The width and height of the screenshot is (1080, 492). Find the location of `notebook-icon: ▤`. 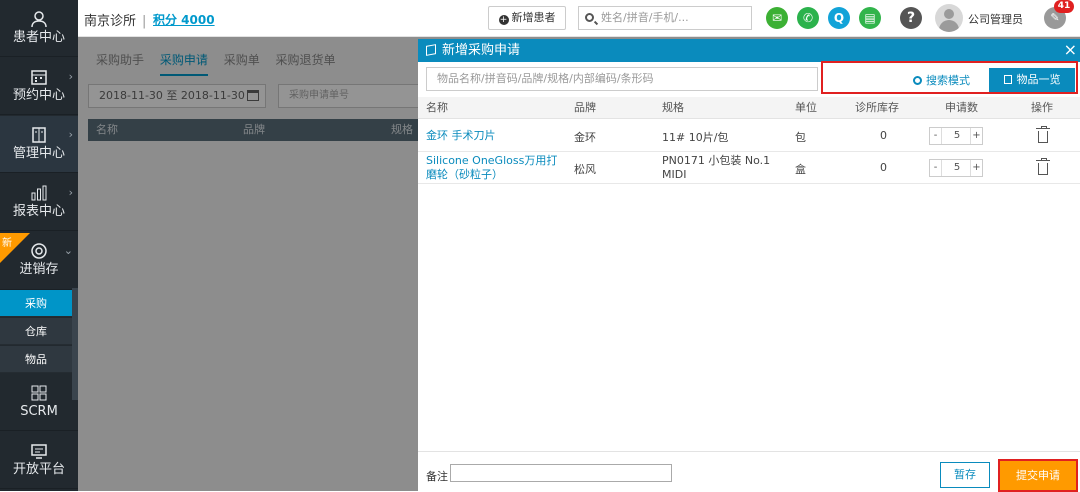

notebook-icon: ▤ is located at coordinates (870, 18).